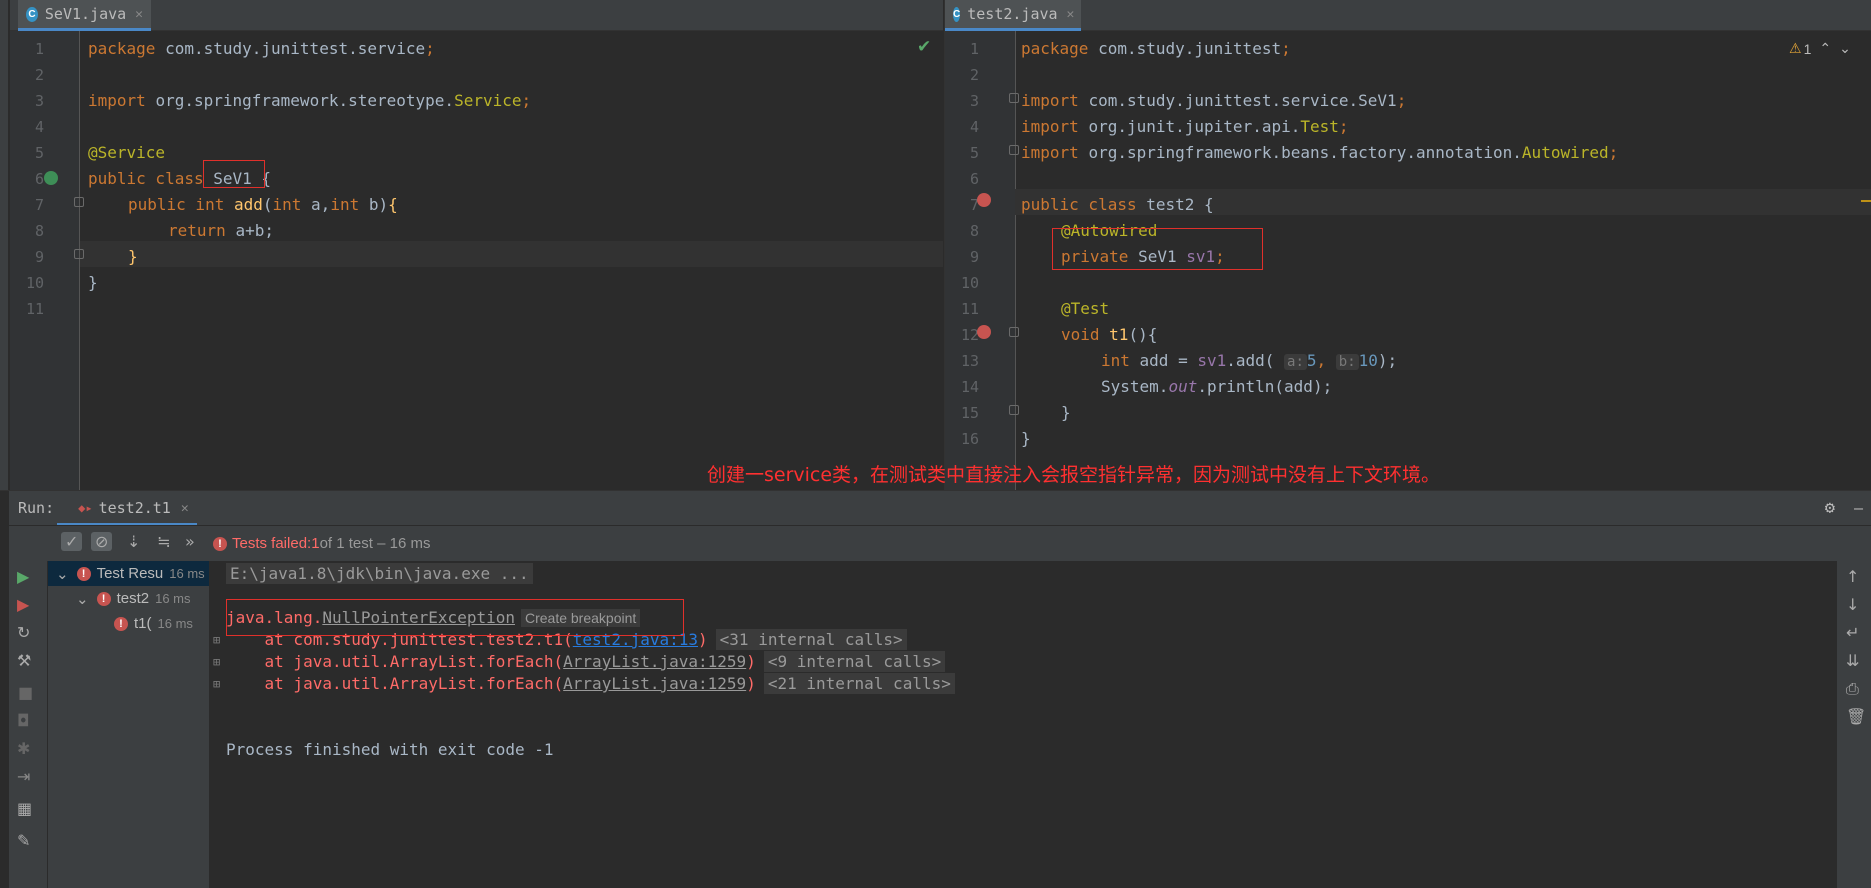 Image resolution: width=1871 pixels, height=888 pixels. I want to click on chevron-up-icon: ⌃, so click(1825, 48).